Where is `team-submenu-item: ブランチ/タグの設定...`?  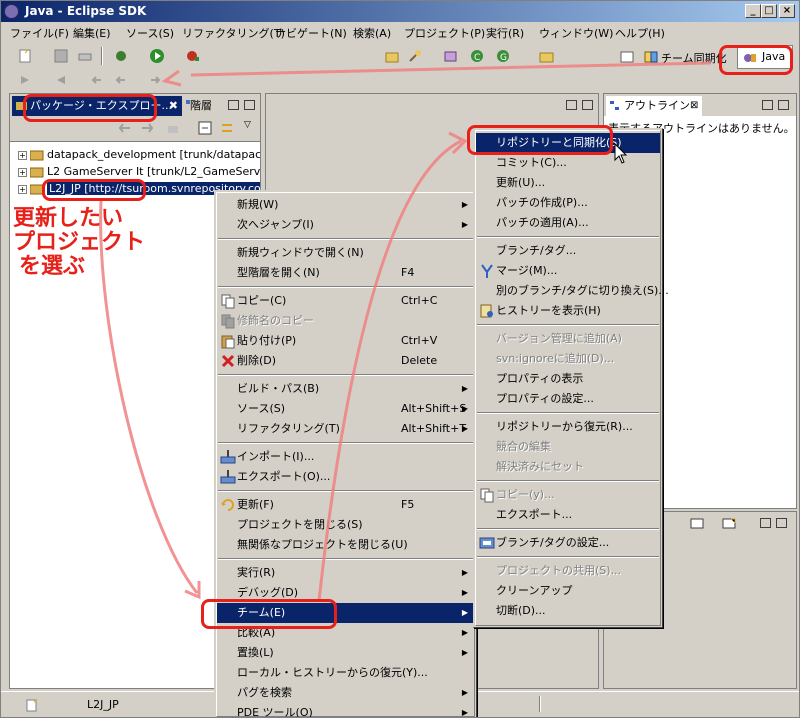
team-submenu-item: ブランチ/タグの設定... is located at coordinates (568, 543).